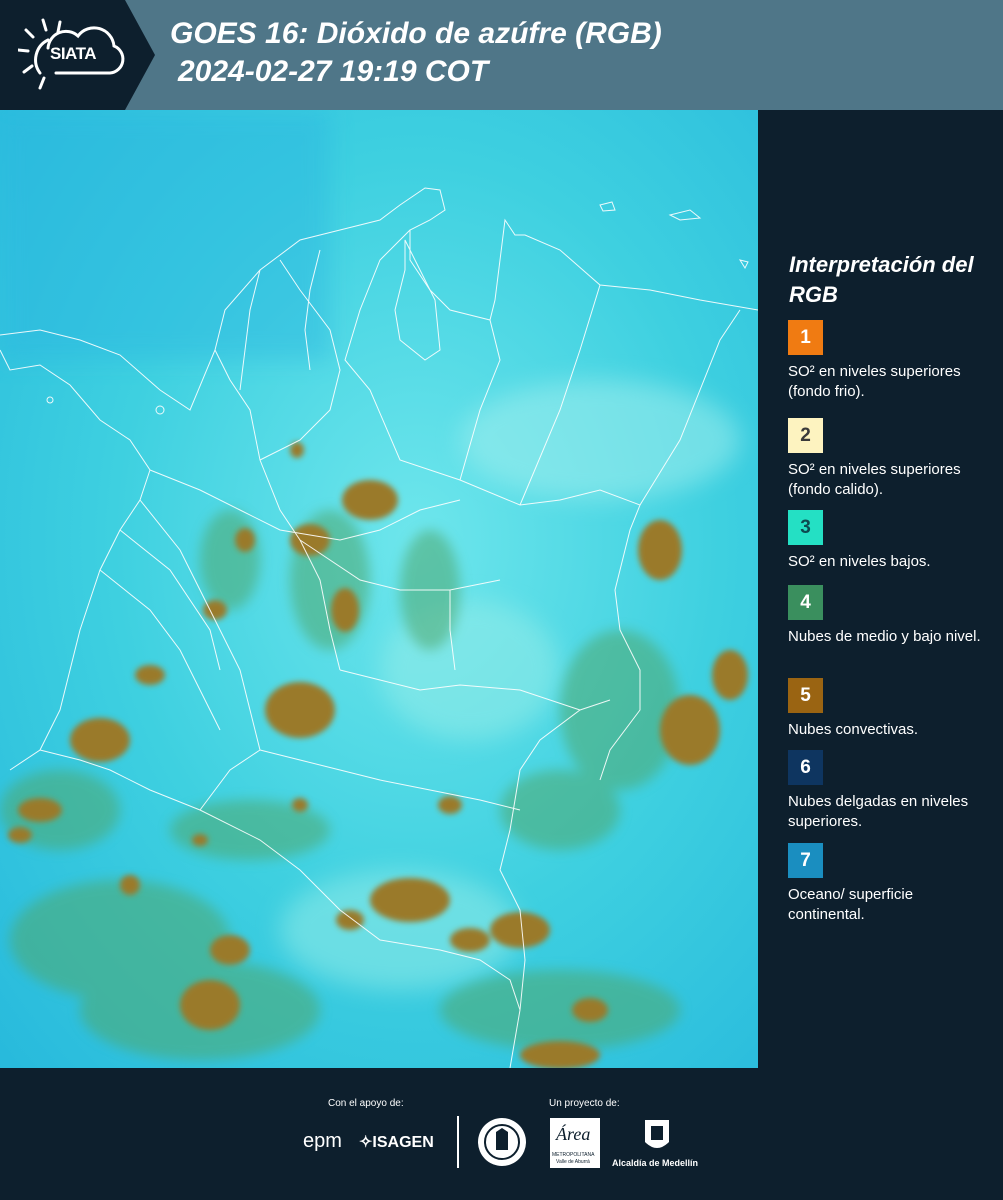  Describe the element at coordinates (805, 337) in the screenshot. I see `legend-swatch: 1` at that location.